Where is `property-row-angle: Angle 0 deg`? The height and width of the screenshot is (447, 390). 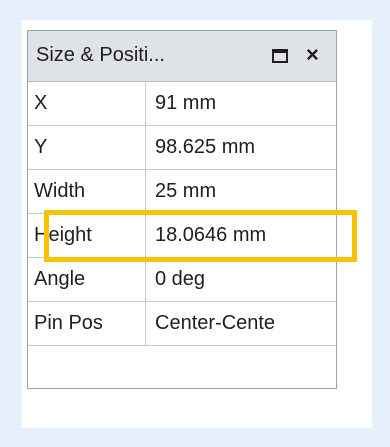
property-row-angle: Angle 0 deg is located at coordinates (182, 280).